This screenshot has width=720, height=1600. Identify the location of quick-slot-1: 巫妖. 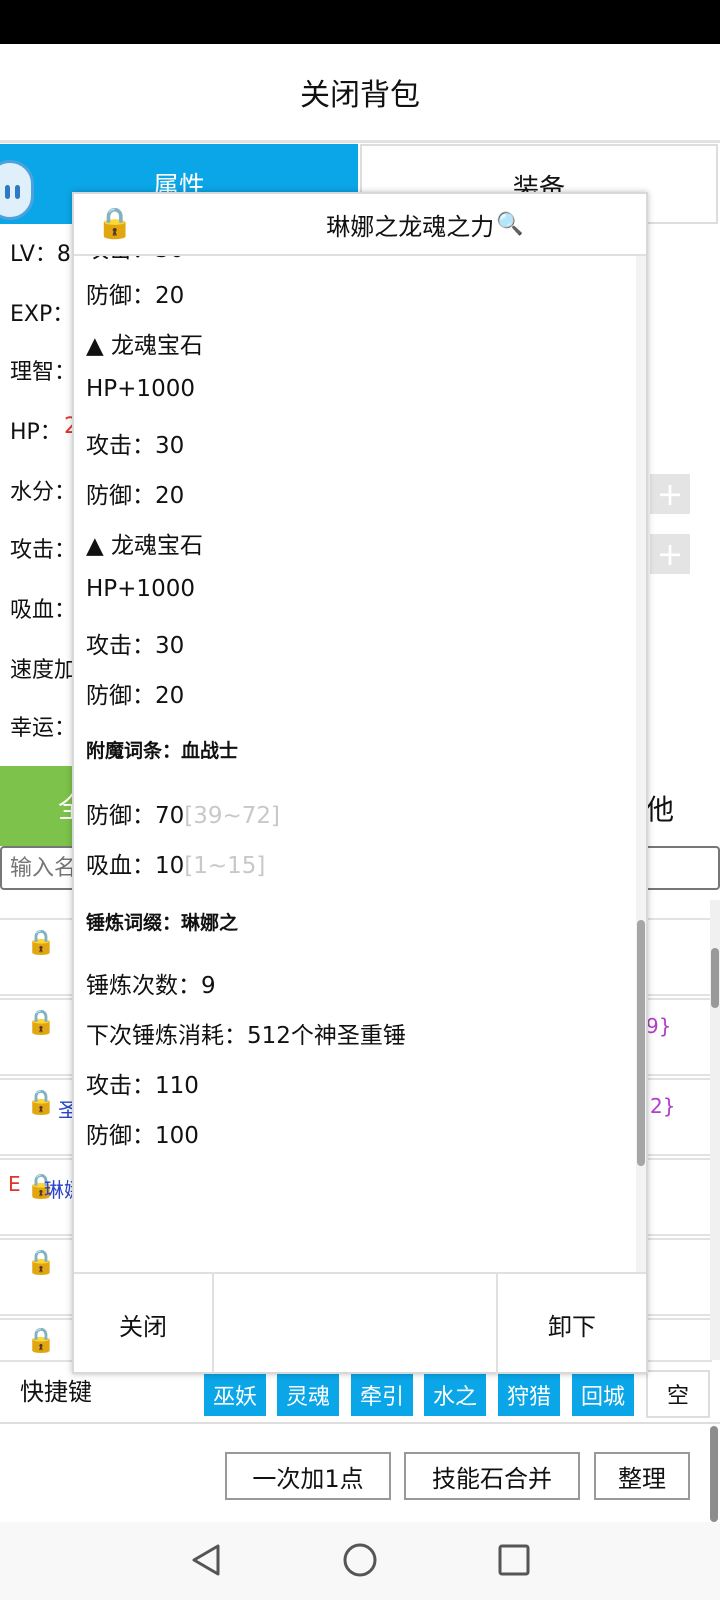
(235, 1395).